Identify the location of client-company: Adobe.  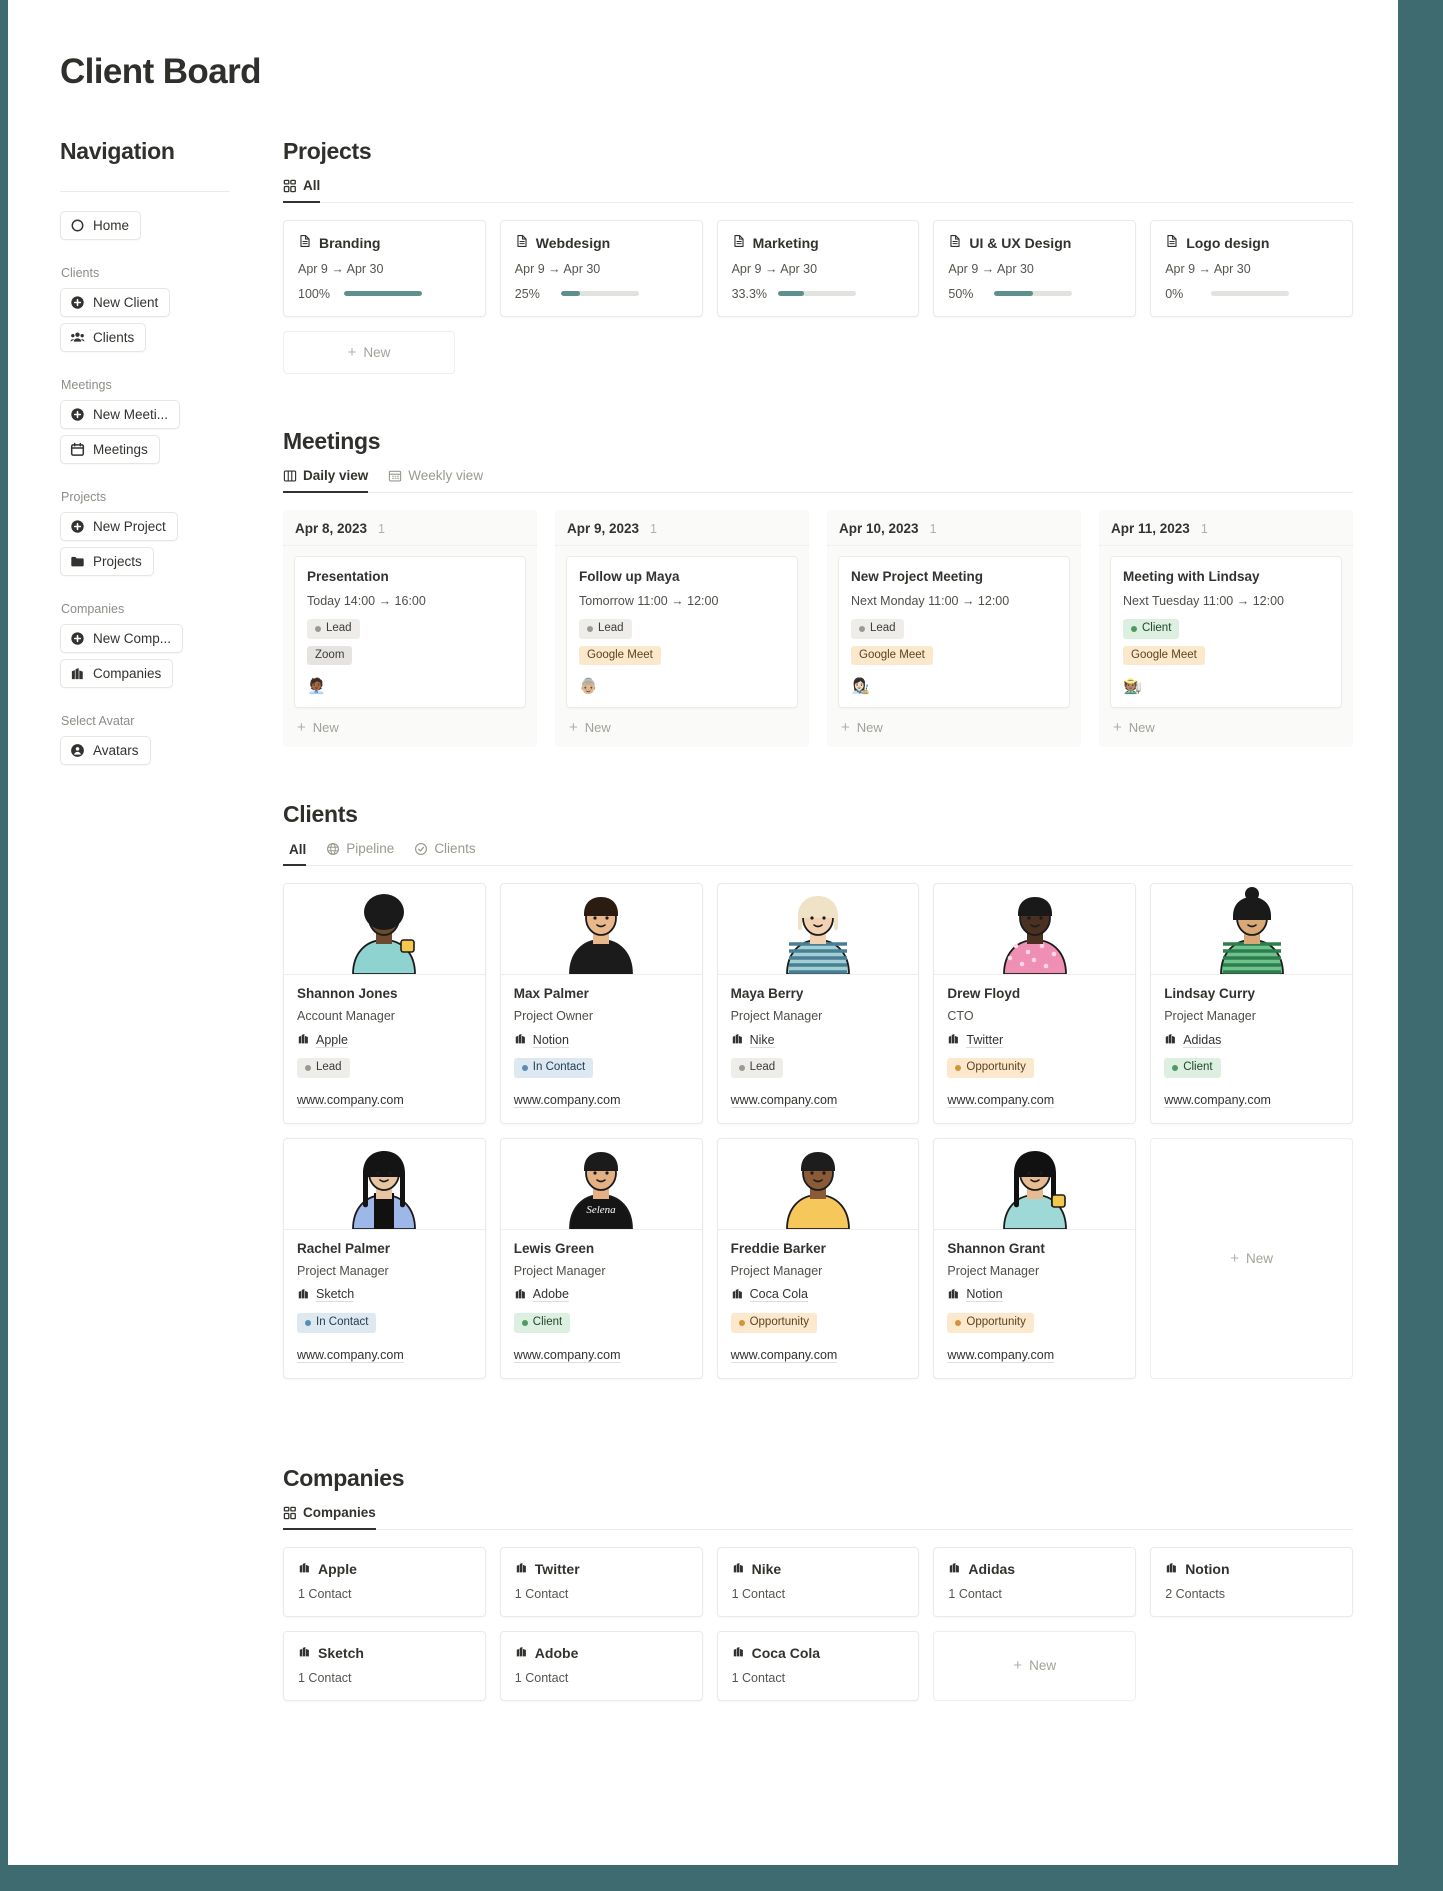
(541, 1295).